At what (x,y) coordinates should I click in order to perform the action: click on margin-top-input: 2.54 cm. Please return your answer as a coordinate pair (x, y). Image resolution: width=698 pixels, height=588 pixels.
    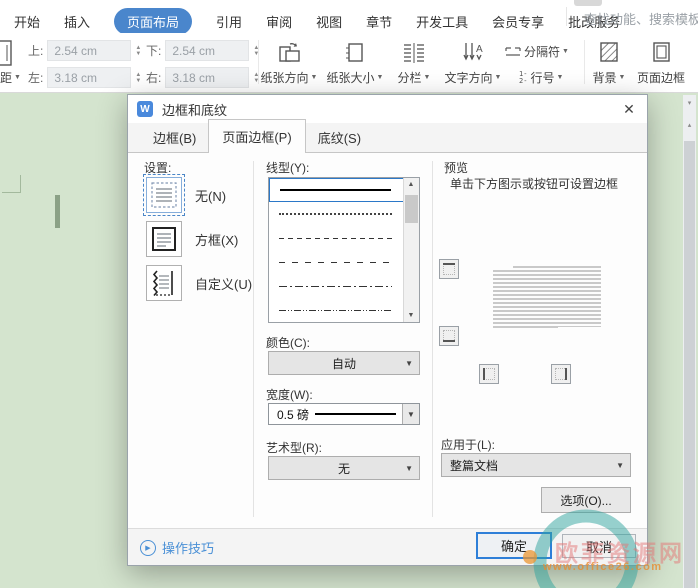
    Looking at the image, I should click on (89, 50).